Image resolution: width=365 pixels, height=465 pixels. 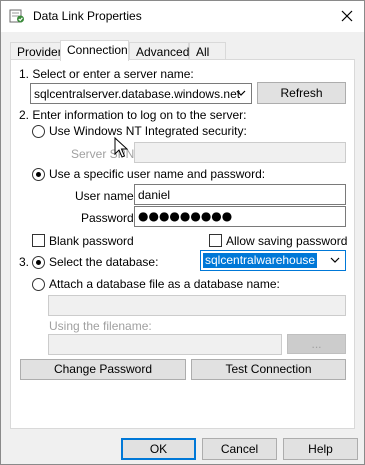 I want to click on step3-number: 3., so click(x=24, y=262).